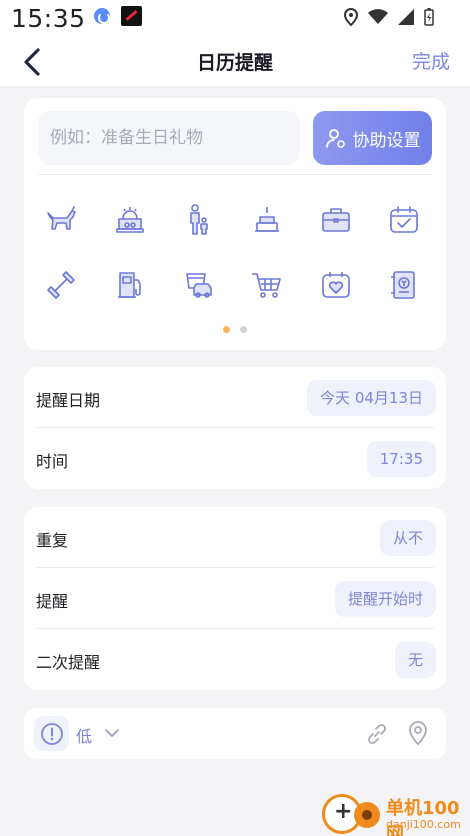  Describe the element at coordinates (68, 662) in the screenshot. I see `second-remind-label: 二次提醒` at that location.